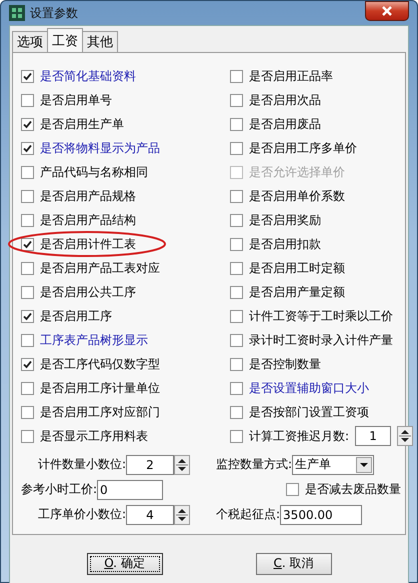 This screenshot has height=583, width=418. I want to click on dialog-button: C. 取消, so click(294, 563).